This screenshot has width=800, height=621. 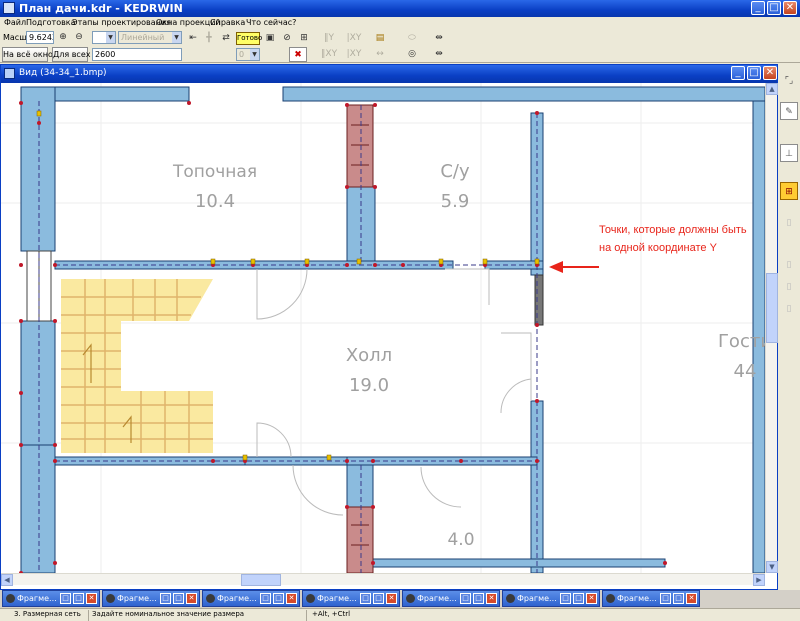 I want to click on room-name-boiler: Топочная, so click(x=214, y=172).